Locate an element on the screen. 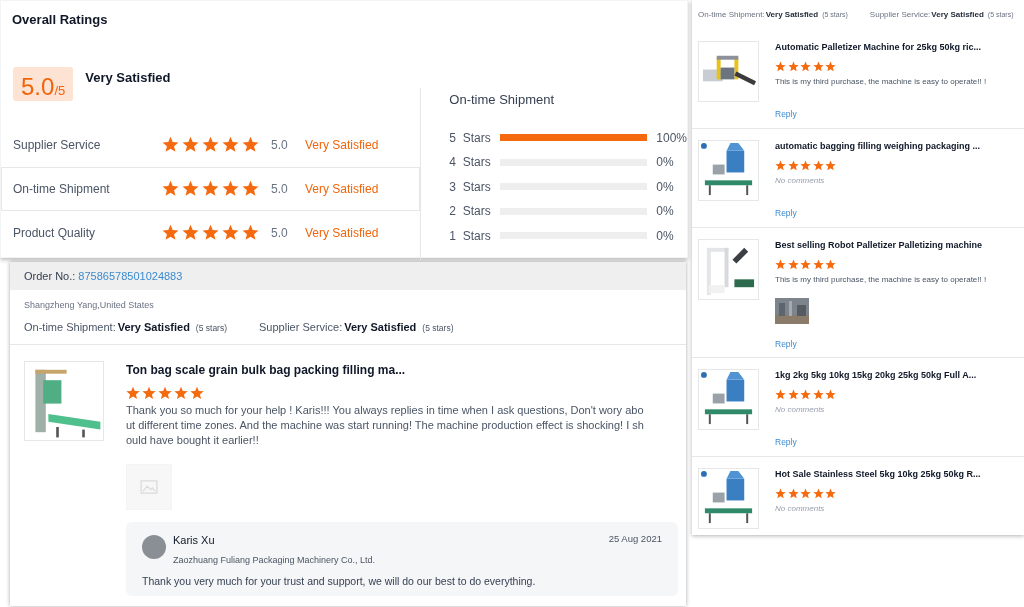  section-title: Overall Ratings is located at coordinates (60, 20).